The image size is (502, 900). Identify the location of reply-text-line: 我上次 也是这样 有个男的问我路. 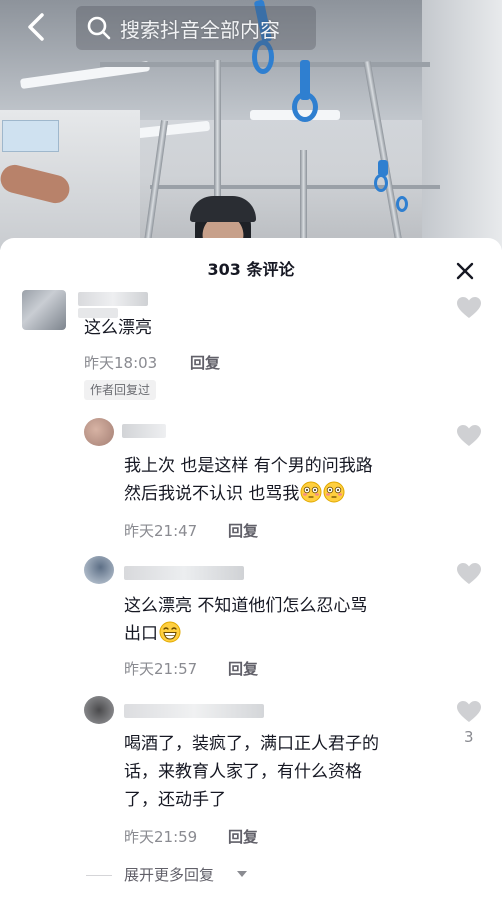
(248, 466).